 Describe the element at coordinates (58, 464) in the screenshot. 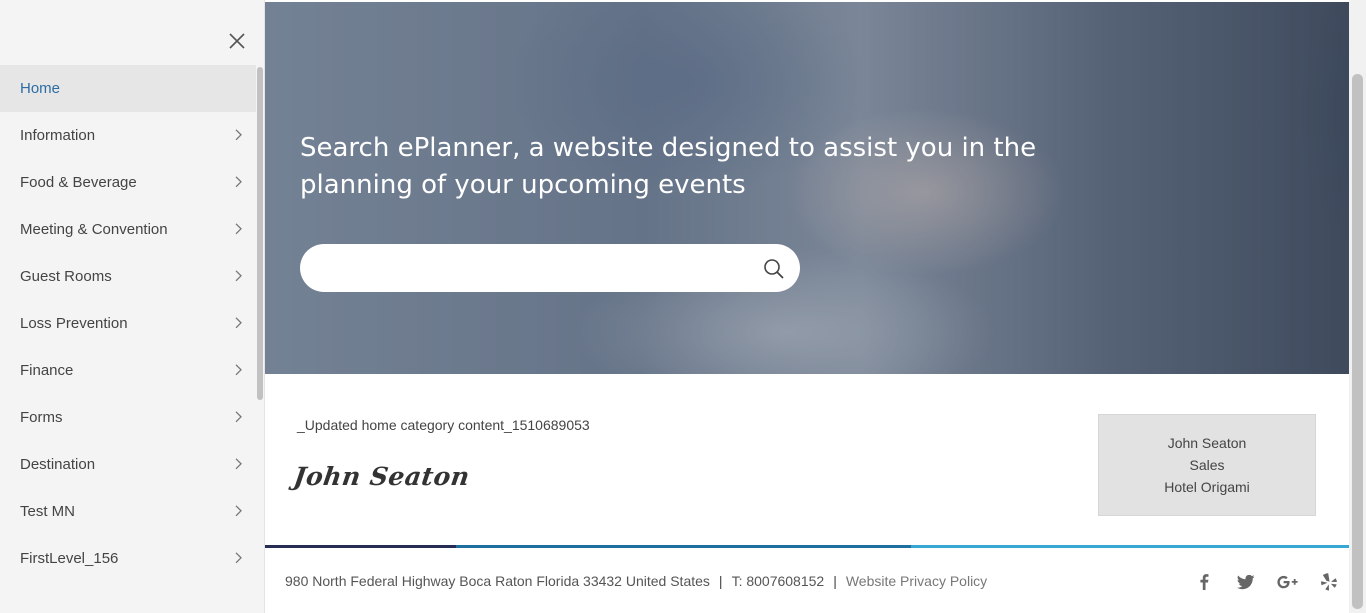

I see `sidebar-item-label: Destination` at that location.